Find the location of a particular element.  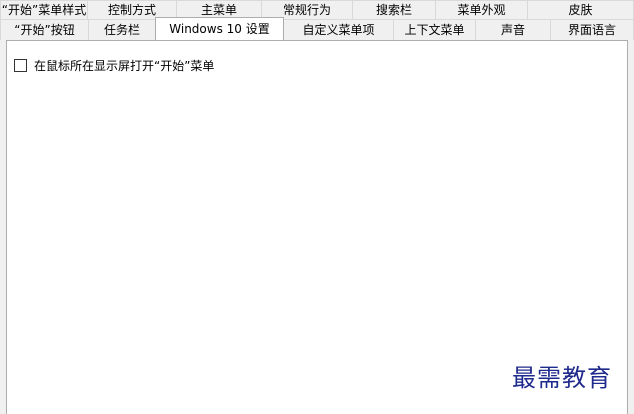

watermark-text: 最需教育 is located at coordinates (562, 378).